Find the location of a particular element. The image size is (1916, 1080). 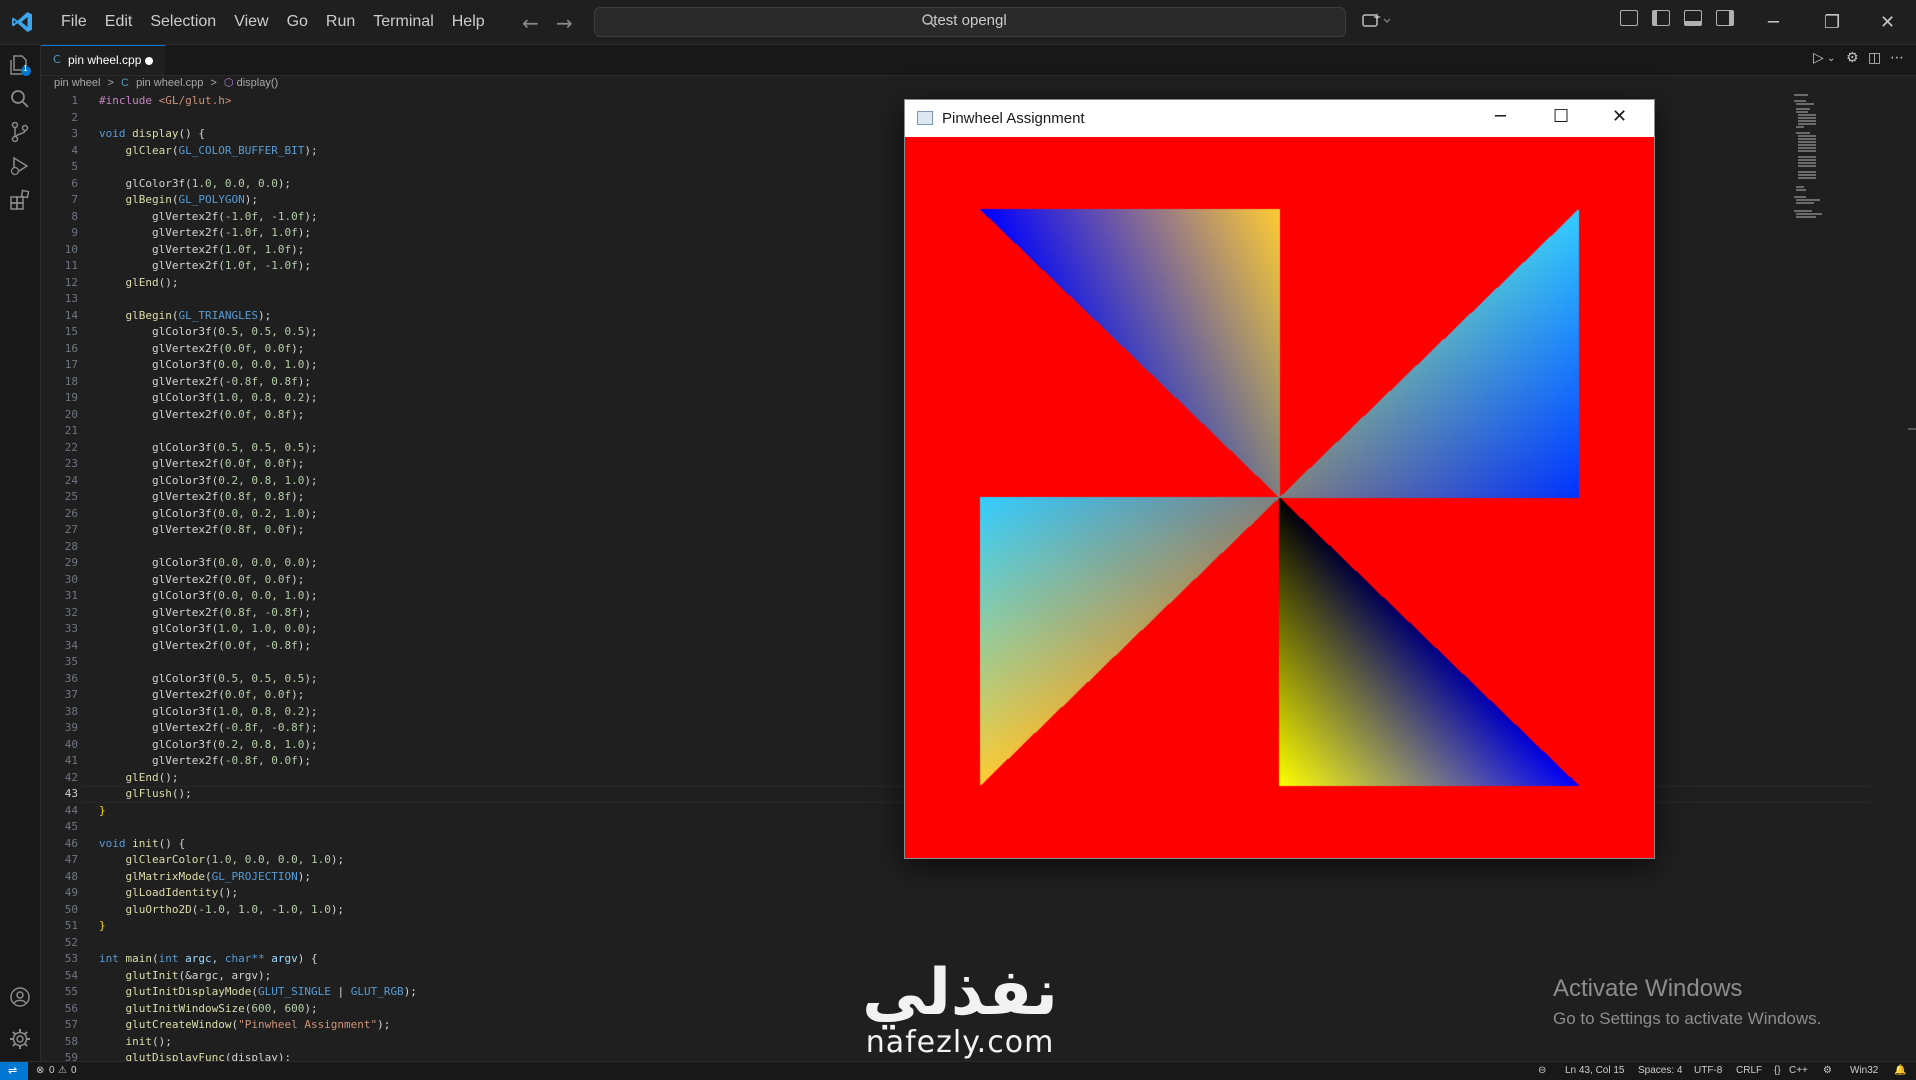

toggle-primary-sidebar-icon is located at coordinates (1661, 18).